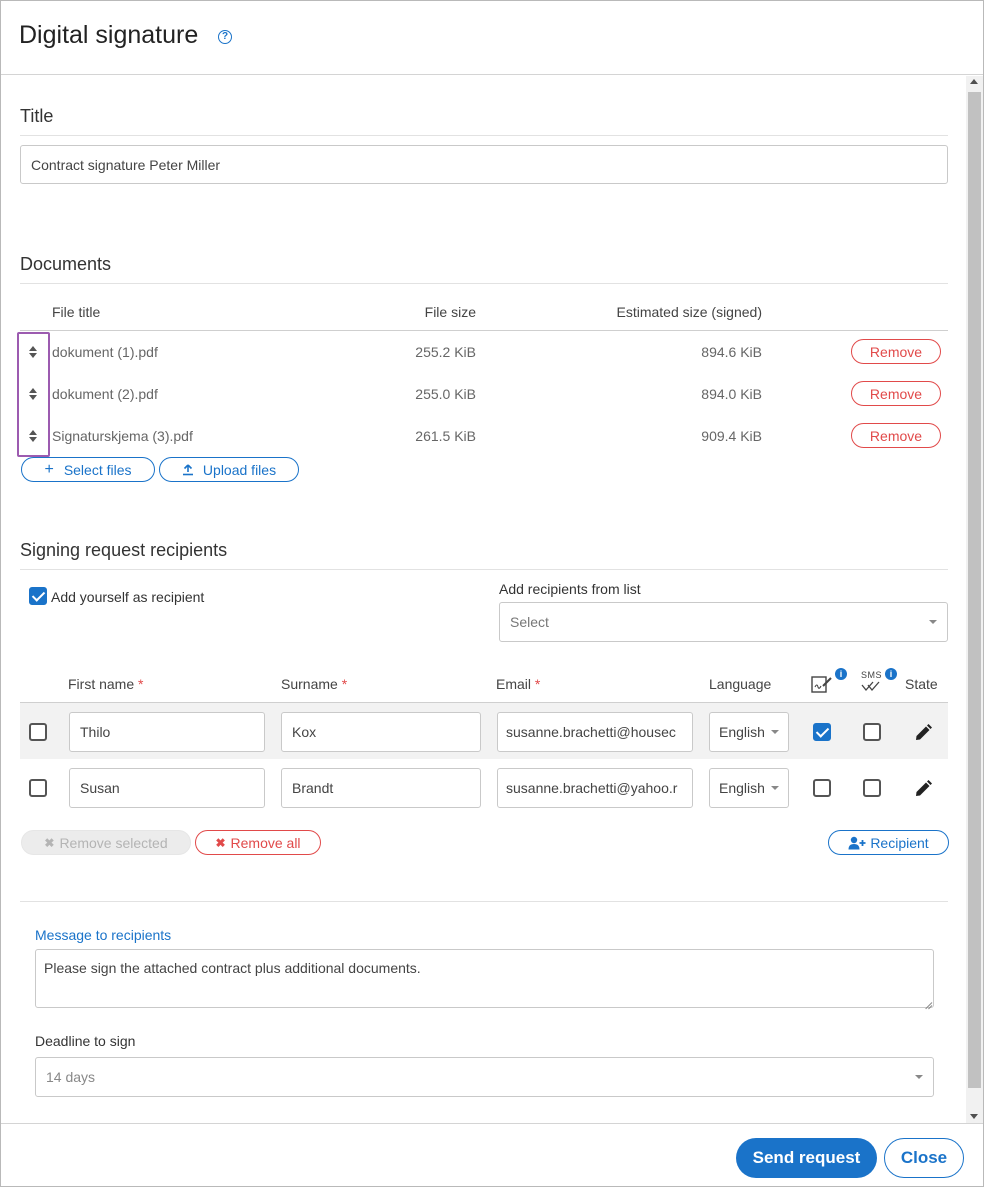  What do you see at coordinates (570, 589) in the screenshot?
I see `from-list-label: Add recipients from list` at bounding box center [570, 589].